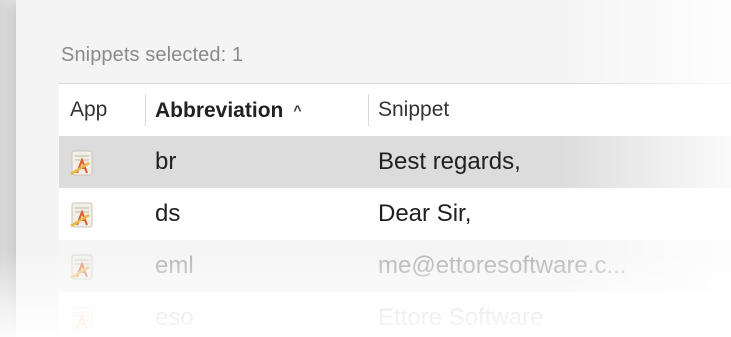 Image resolution: width=731 pixels, height=337 pixels. Describe the element at coordinates (413, 110) in the screenshot. I see `column-header-snippet: Snippet` at that location.